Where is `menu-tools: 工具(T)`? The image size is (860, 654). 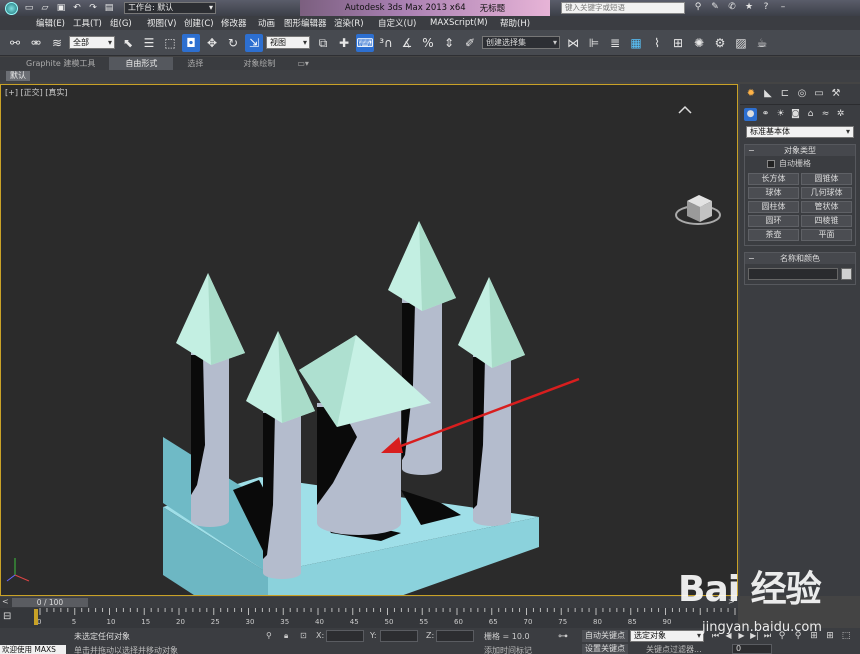 menu-tools: 工具(T) is located at coordinates (91, 23).